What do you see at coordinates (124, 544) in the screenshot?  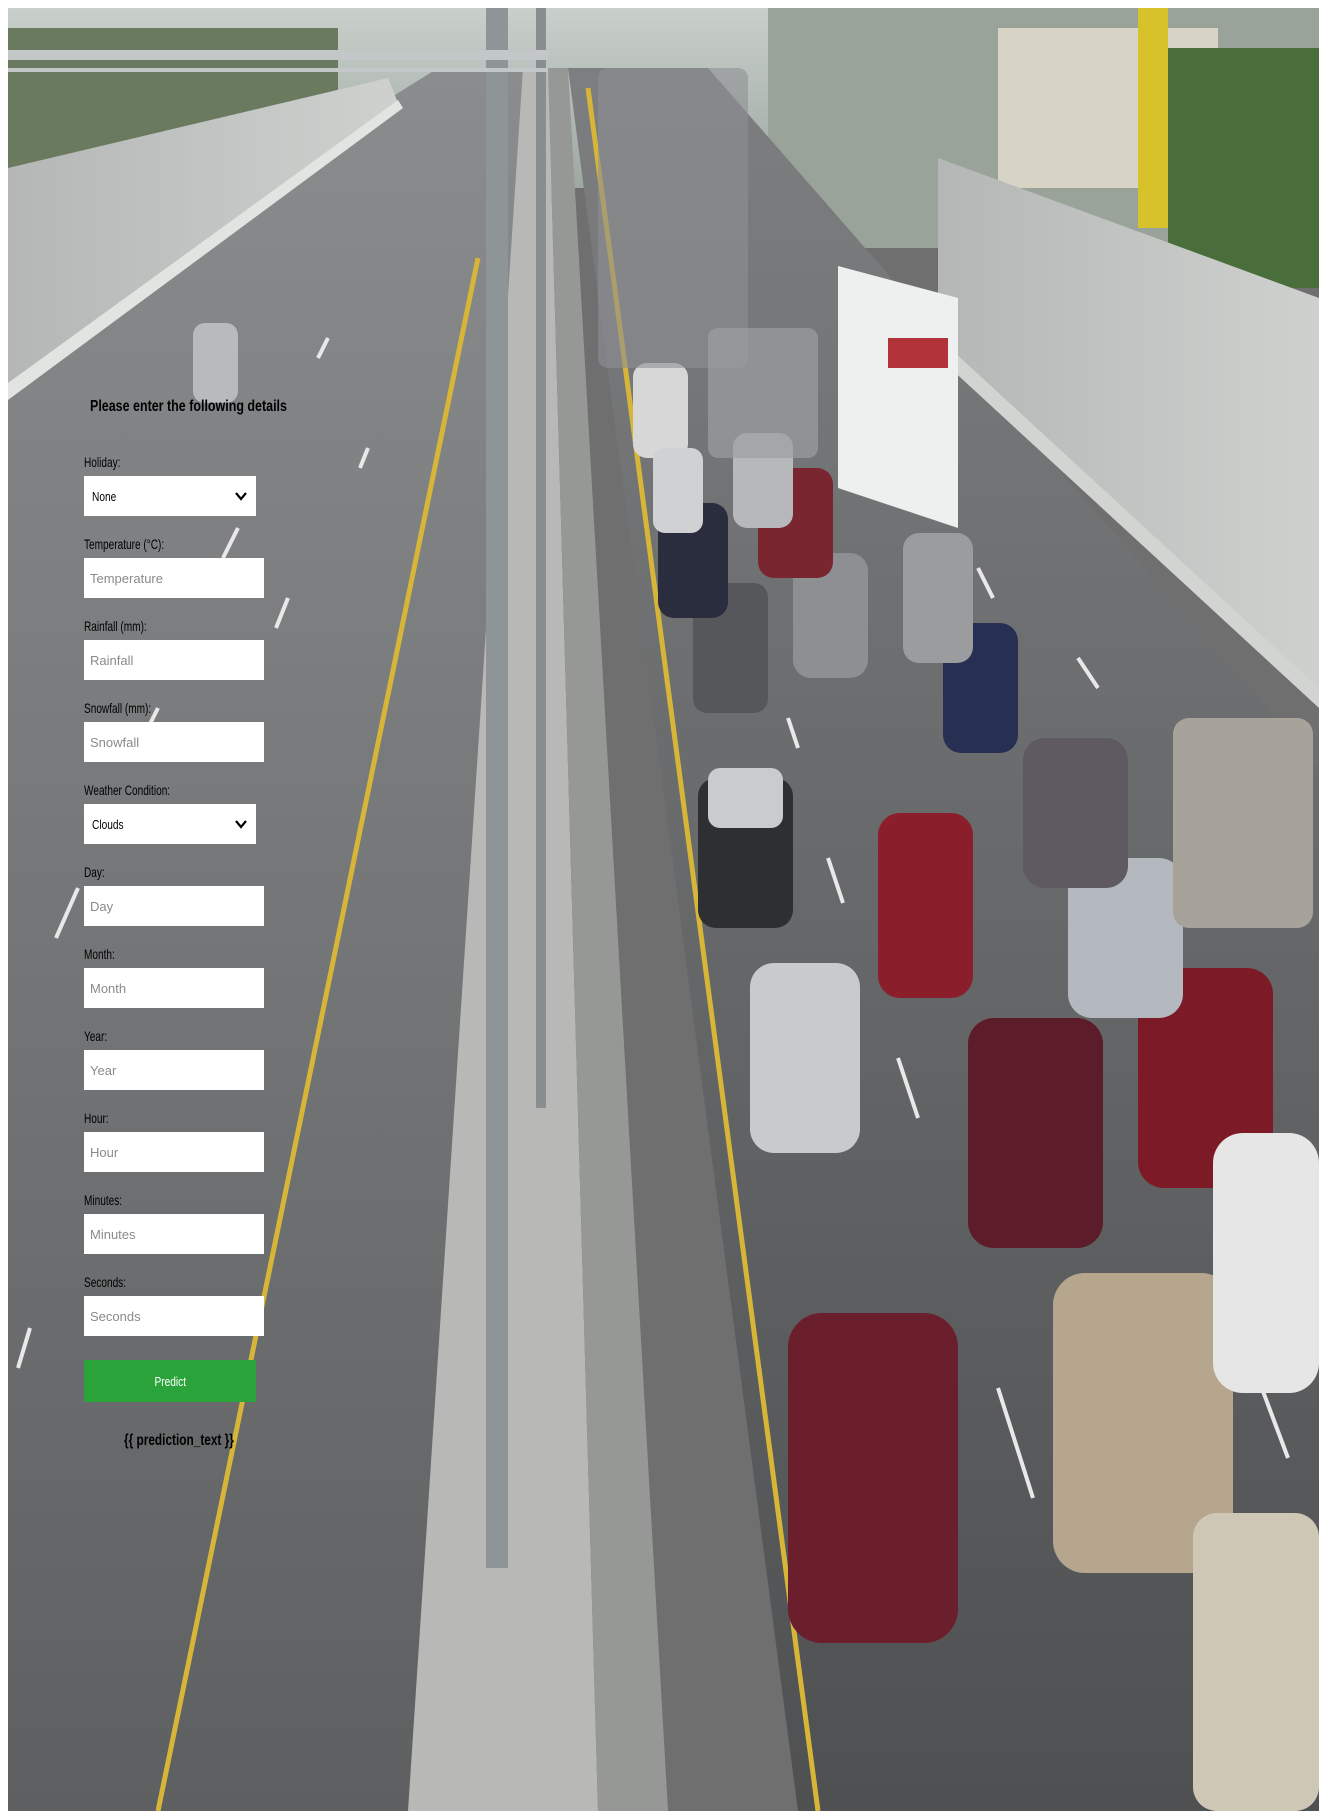 I see `temperature-label: Temperature (°C):` at bounding box center [124, 544].